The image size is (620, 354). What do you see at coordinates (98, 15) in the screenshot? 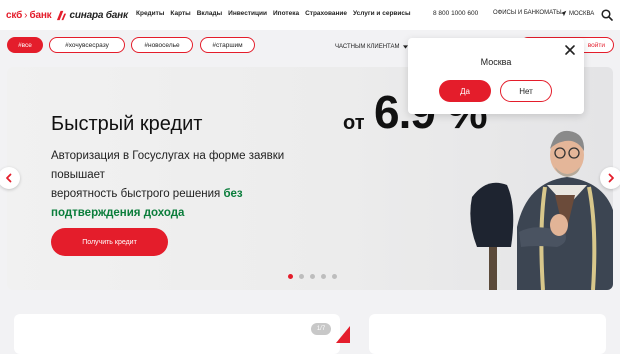
I see `logo-sinara-text: синара банк` at bounding box center [98, 15].